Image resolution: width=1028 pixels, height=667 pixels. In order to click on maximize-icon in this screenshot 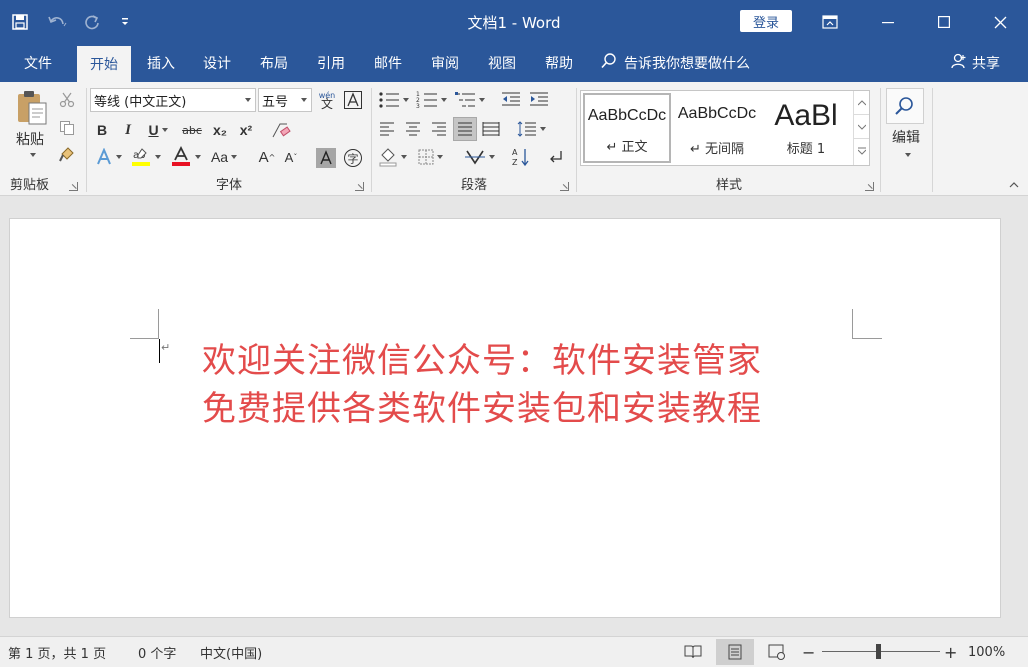, I will do `click(944, 22)`.